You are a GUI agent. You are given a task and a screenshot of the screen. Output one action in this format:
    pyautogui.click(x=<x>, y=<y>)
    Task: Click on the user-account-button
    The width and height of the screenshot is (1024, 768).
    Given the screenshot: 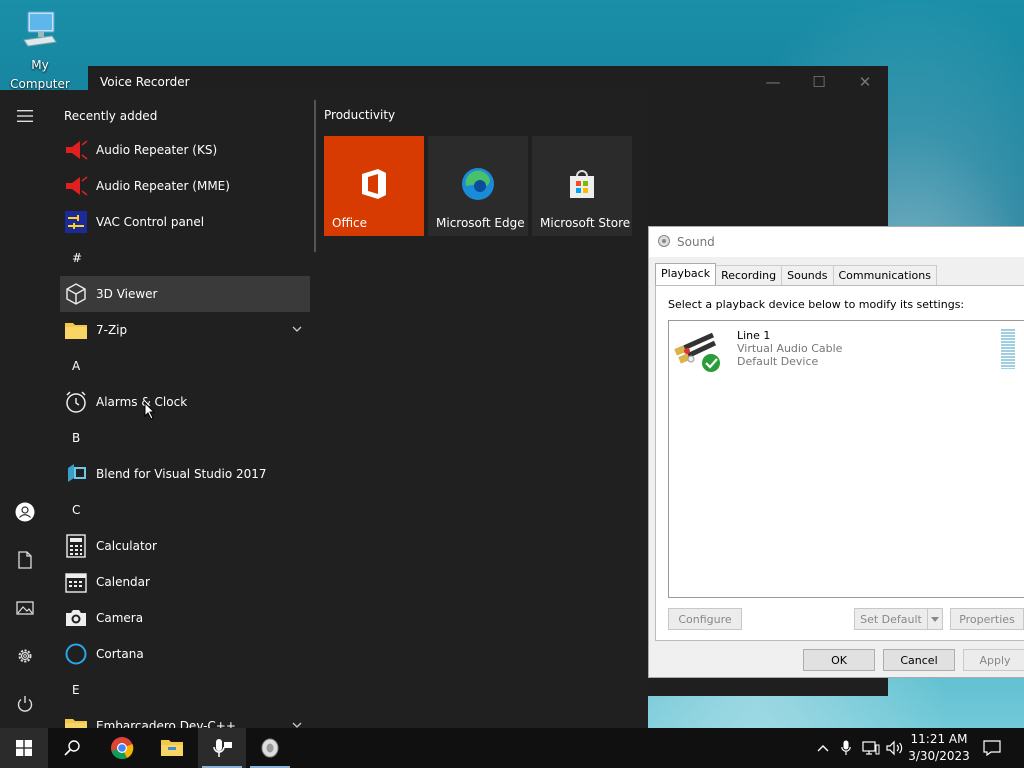 What is the action you would take?
    pyautogui.click(x=25, y=512)
    